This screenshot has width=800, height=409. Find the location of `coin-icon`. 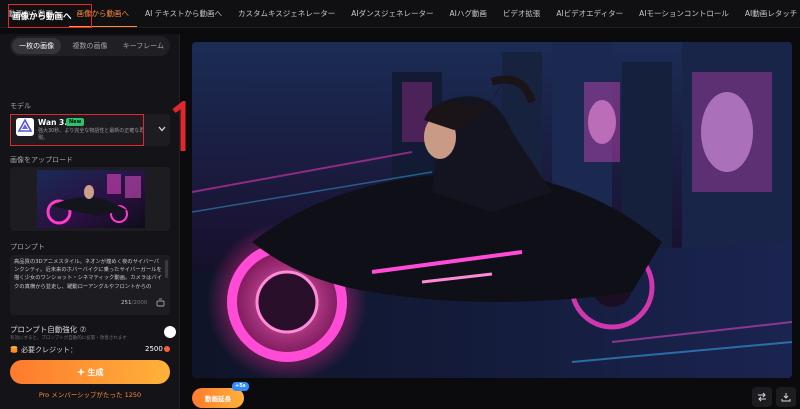

coin-icon is located at coordinates (14, 349).